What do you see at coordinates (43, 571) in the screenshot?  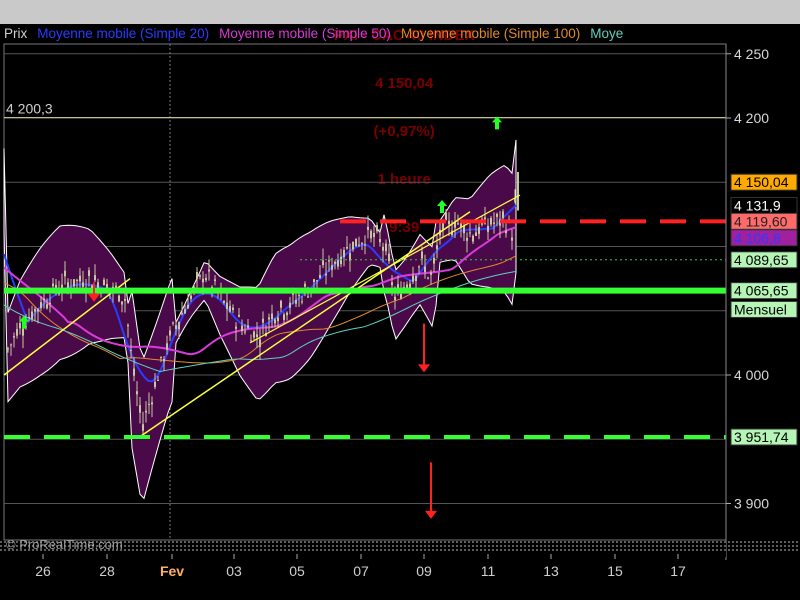 I see `x-tick-label: 26` at bounding box center [43, 571].